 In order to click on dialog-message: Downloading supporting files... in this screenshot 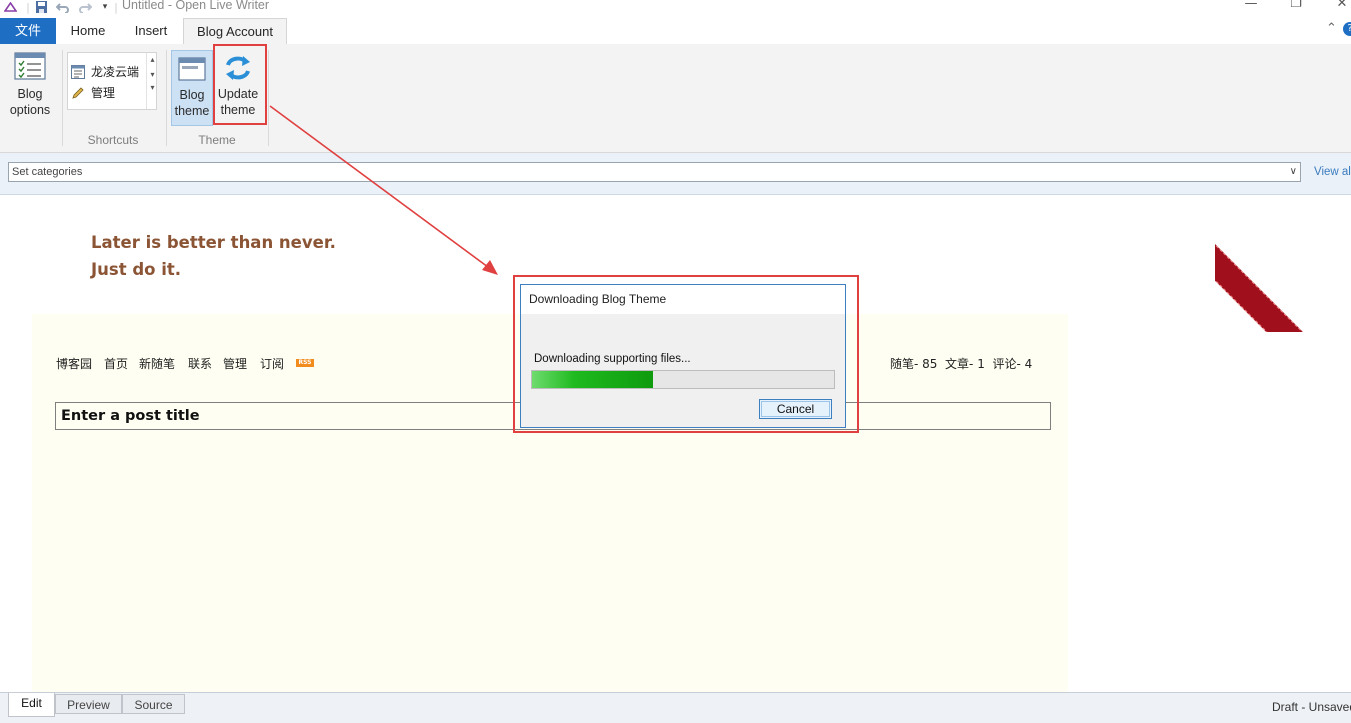, I will do `click(612, 359)`.